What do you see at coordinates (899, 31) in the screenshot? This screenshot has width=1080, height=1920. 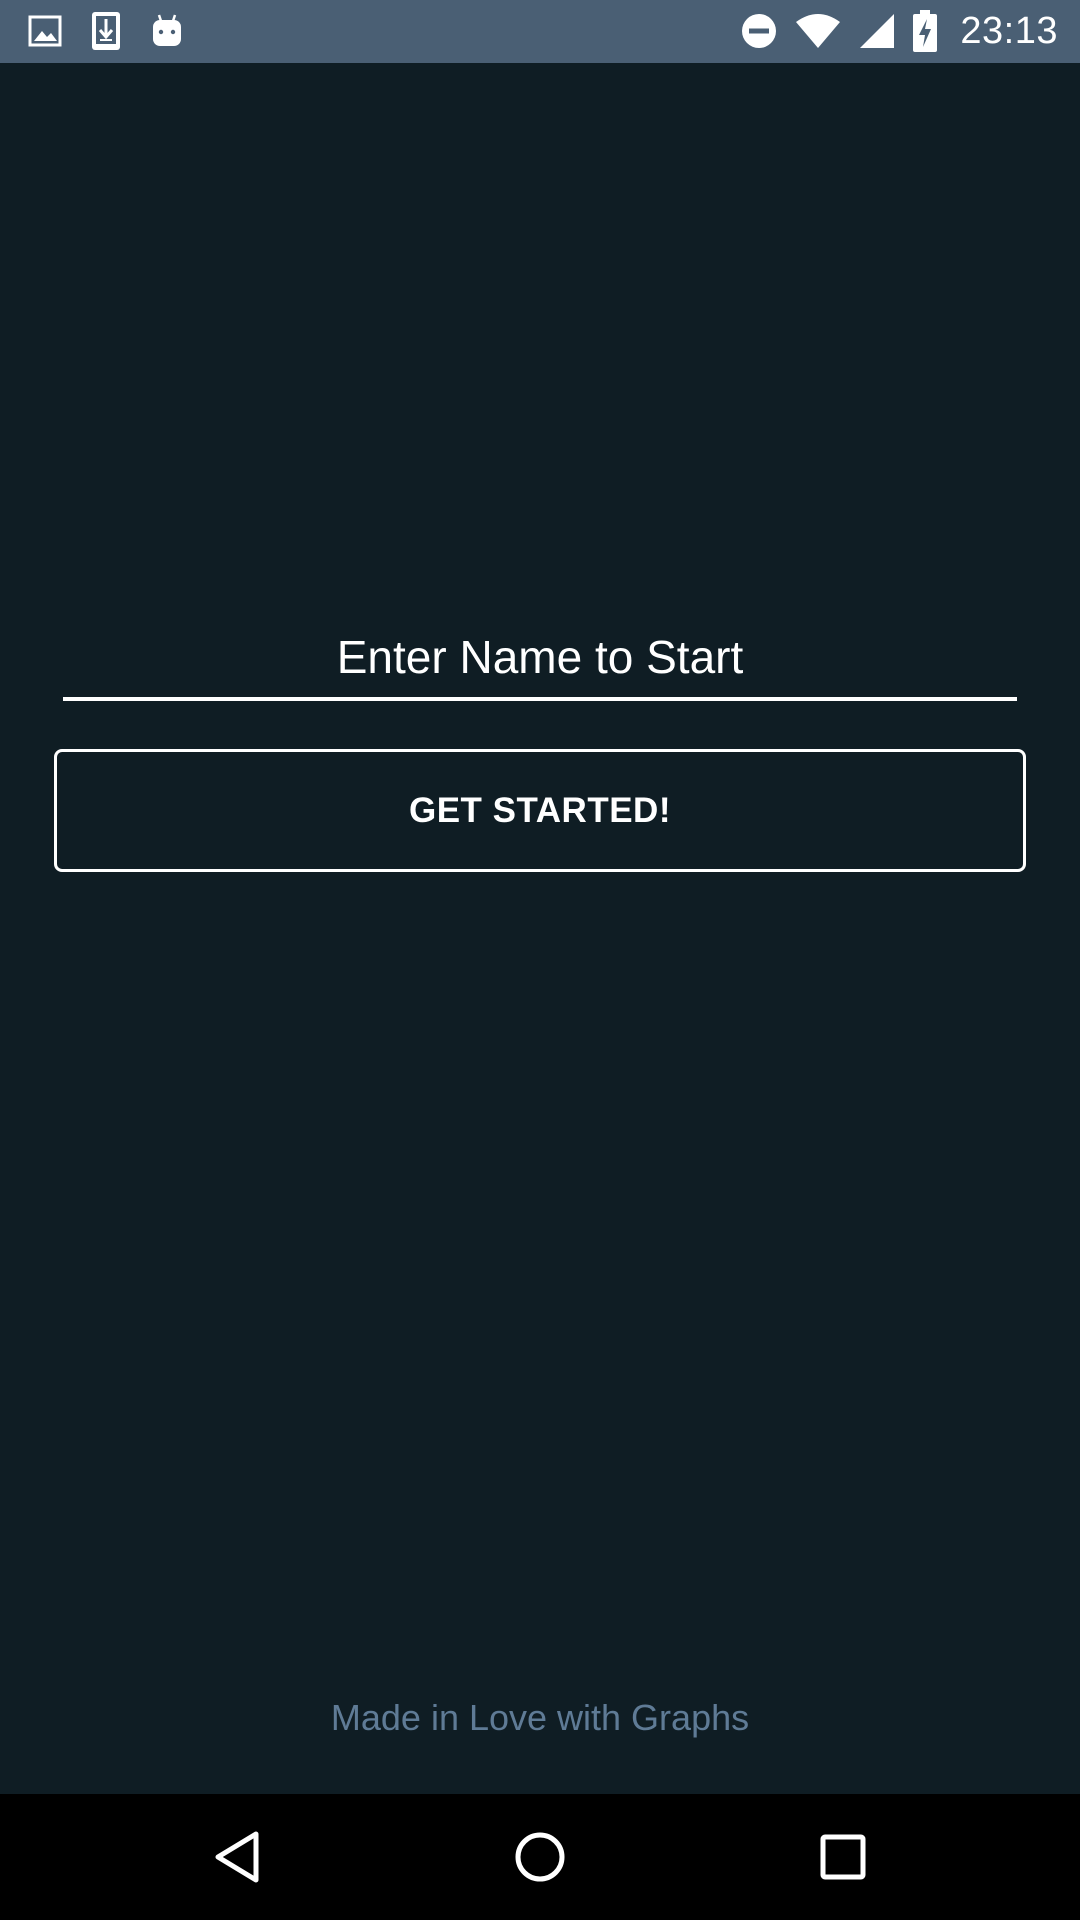 I see `system-status-icons: 23:13` at bounding box center [899, 31].